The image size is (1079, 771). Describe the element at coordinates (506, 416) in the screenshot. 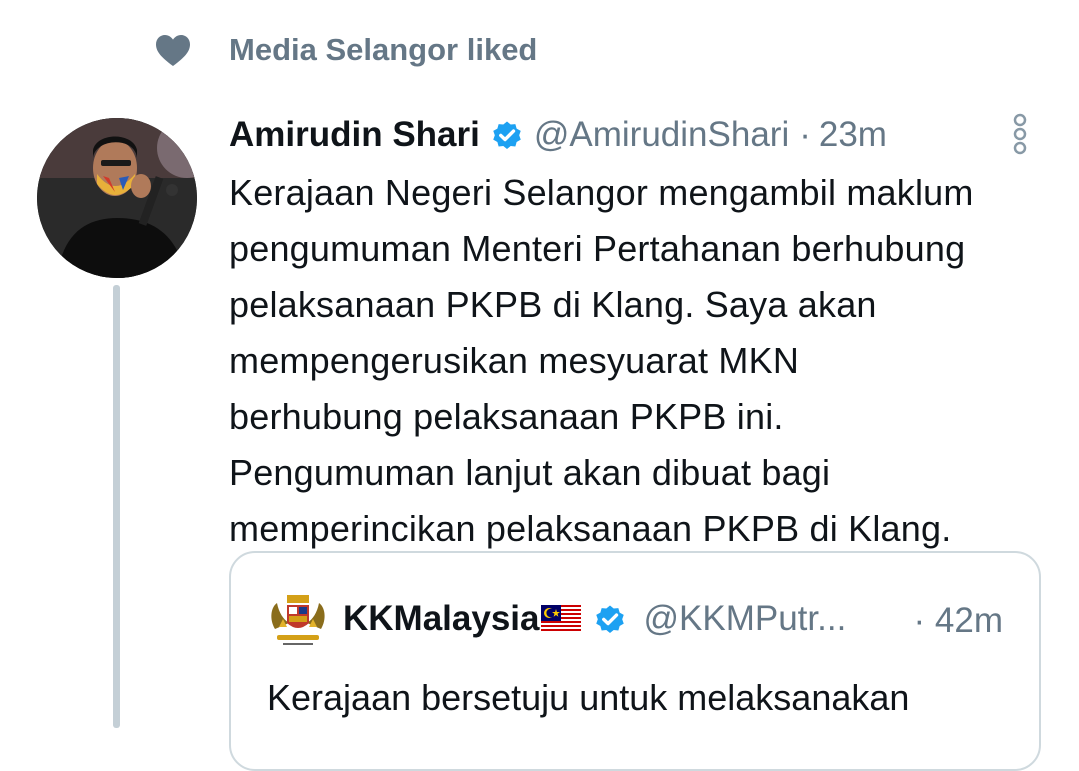

I see `tweet-text-line: berhubung pelaksanaan PKPB ini.` at that location.